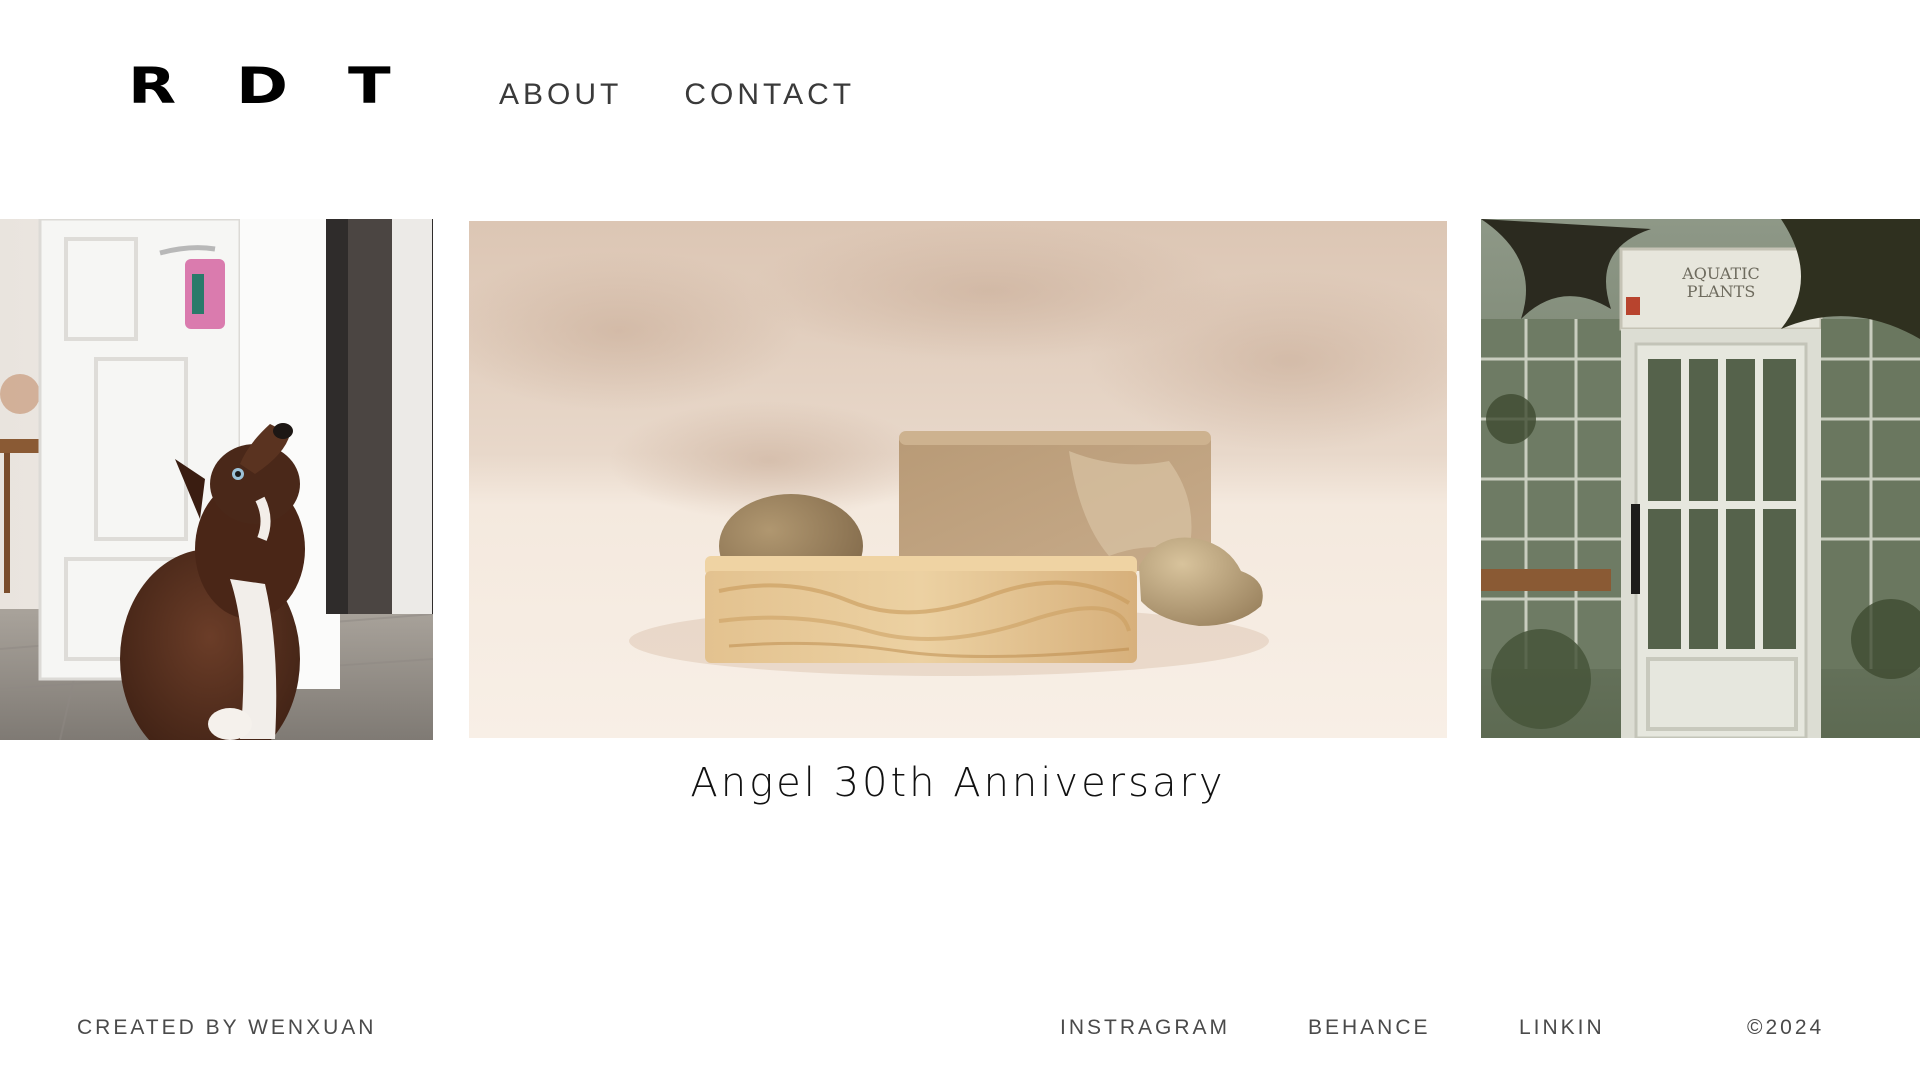  I want to click on footer-behance-link: BEHANCE, so click(1369, 1027).